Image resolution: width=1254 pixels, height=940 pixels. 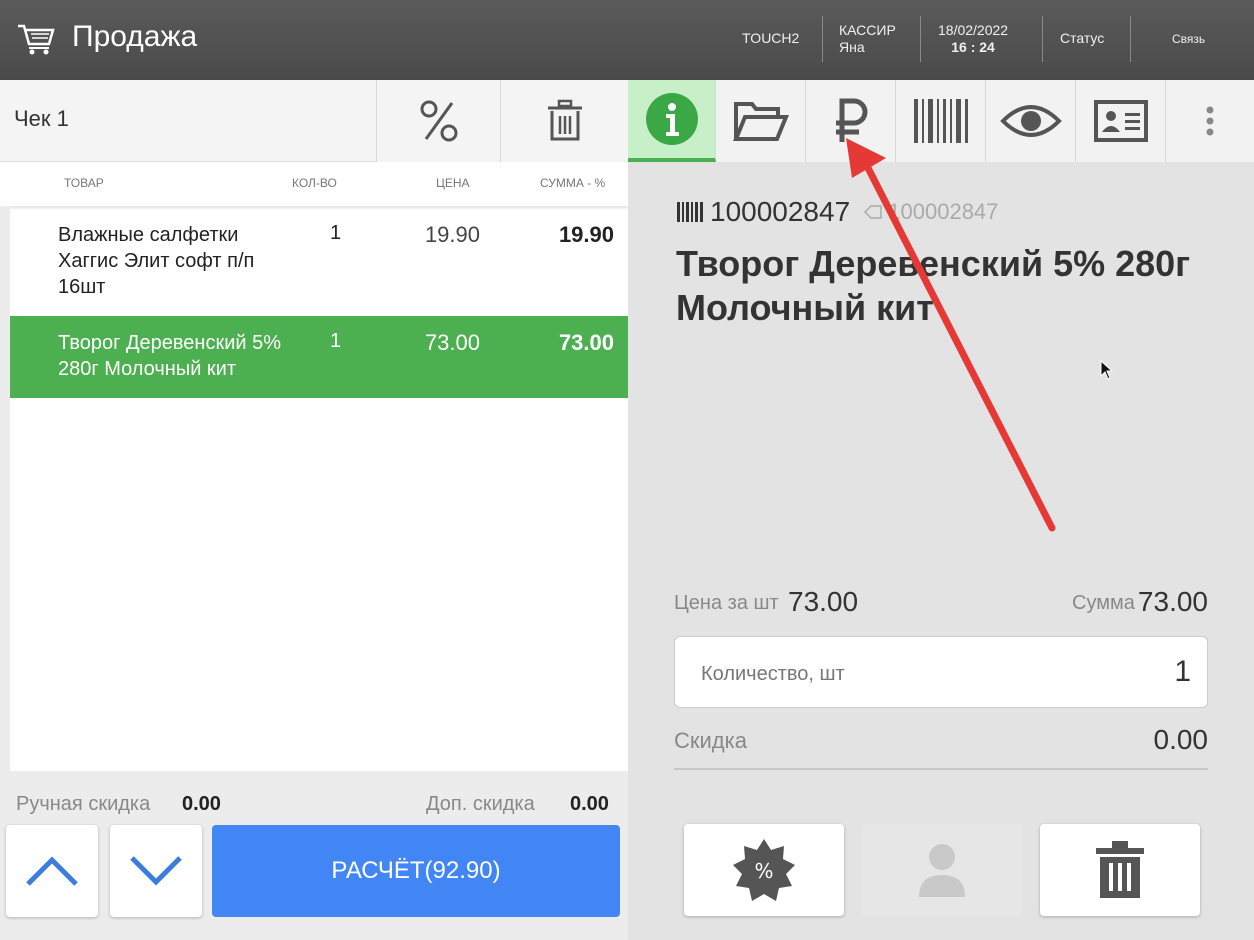 I want to click on receipt-header: Чек 1, so click(x=314, y=121).